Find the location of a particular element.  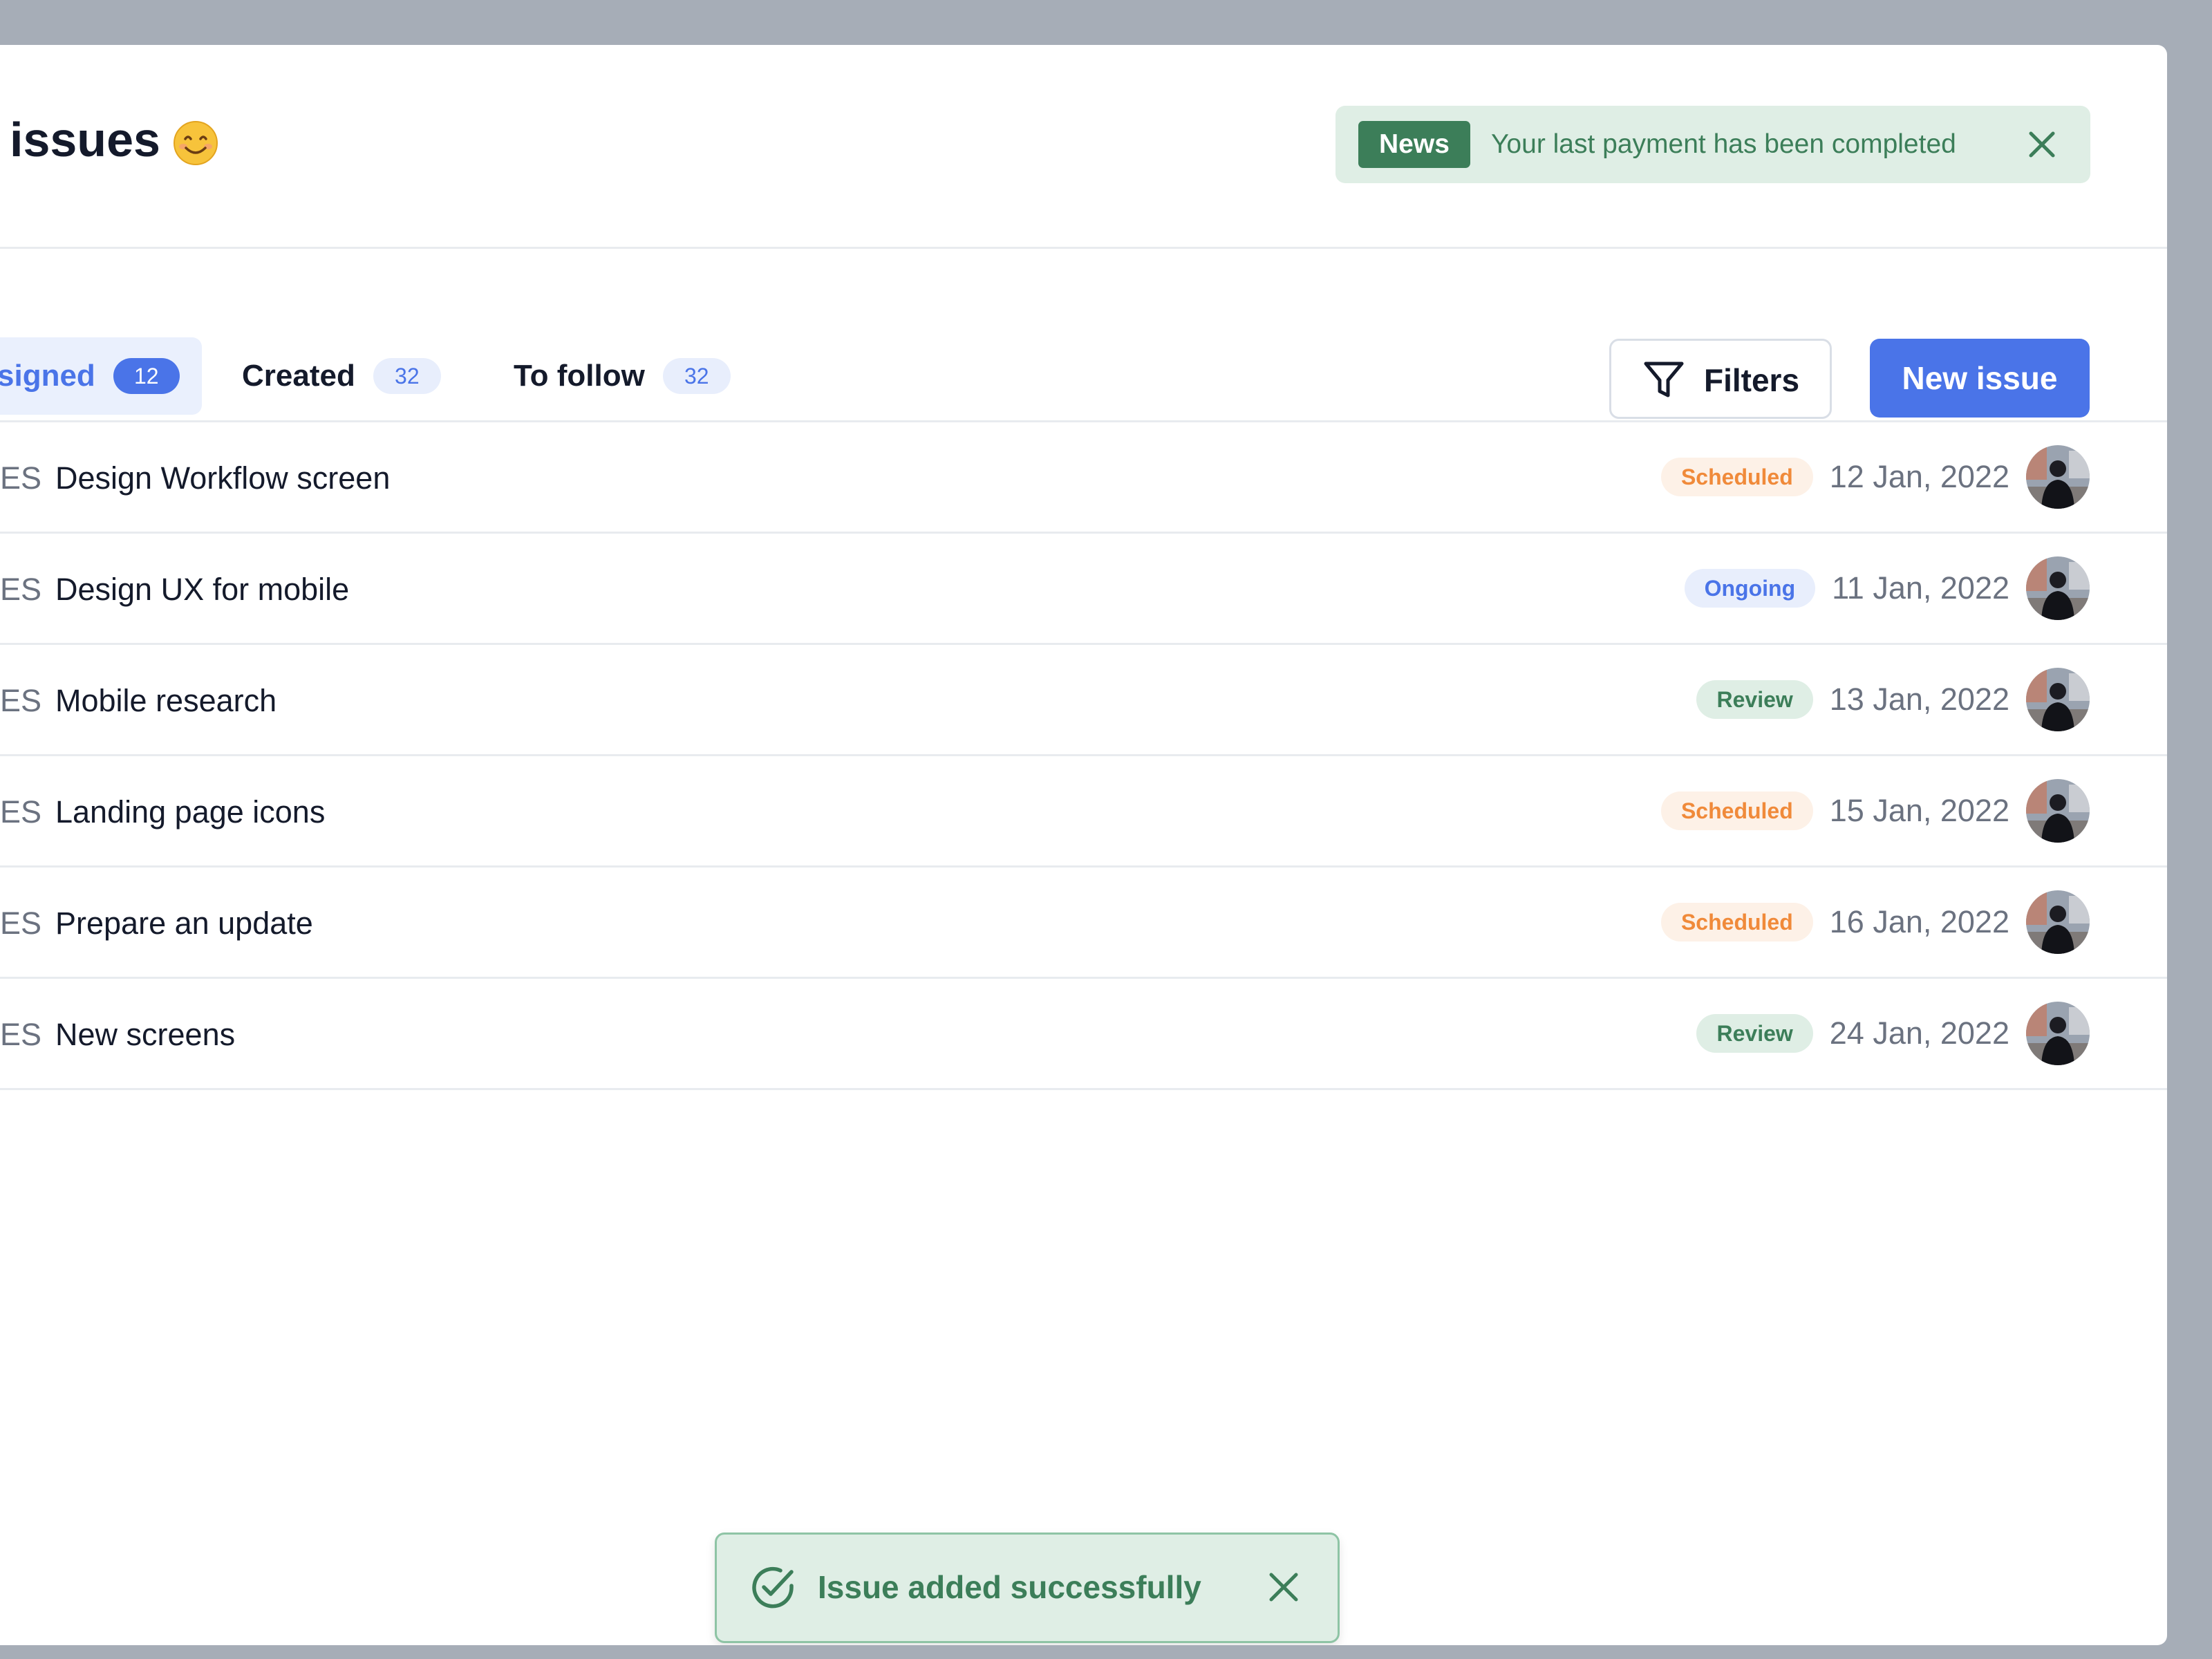

tab-created: Created 32 is located at coordinates (341, 376).